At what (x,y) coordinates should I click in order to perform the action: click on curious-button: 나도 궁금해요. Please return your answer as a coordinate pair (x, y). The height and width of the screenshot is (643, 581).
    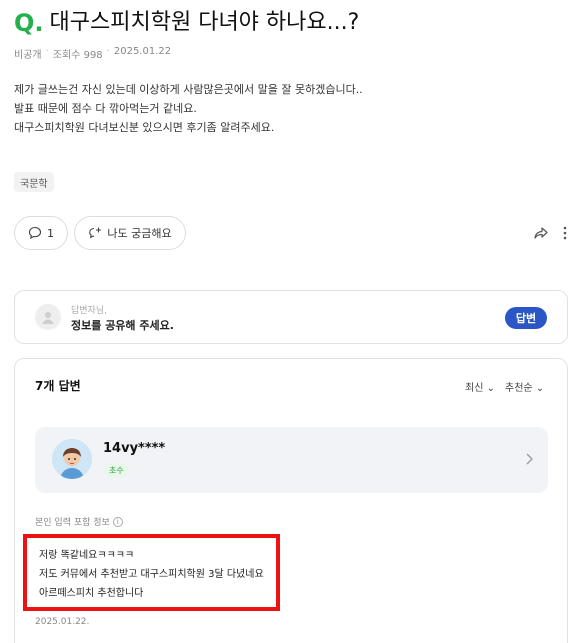
    Looking at the image, I should click on (130, 233).